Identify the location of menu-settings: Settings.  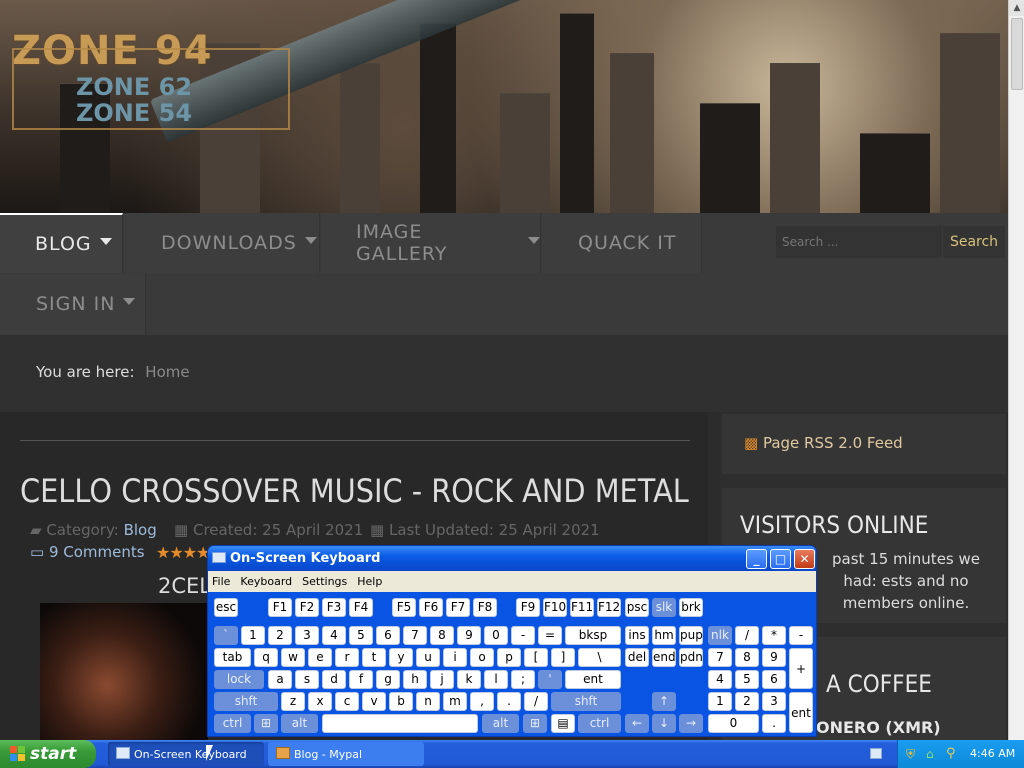
(324, 581).